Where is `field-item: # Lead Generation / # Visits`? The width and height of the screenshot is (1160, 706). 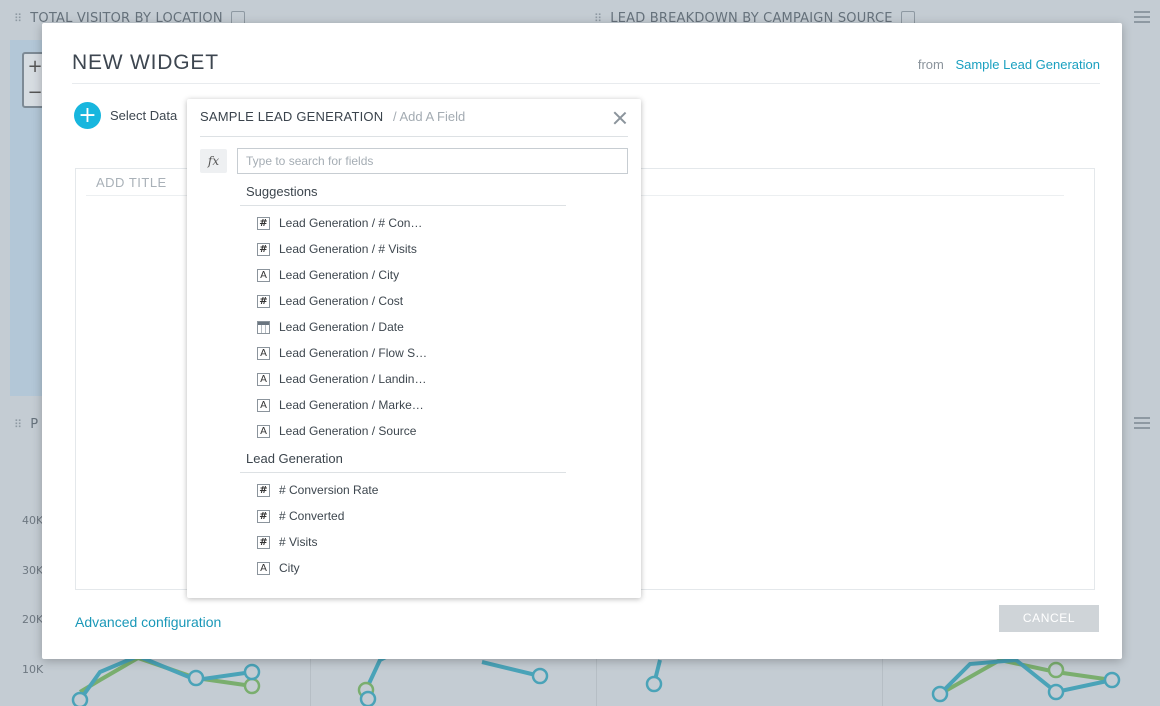
field-item: # Lead Generation / # Visits is located at coordinates (337, 249).